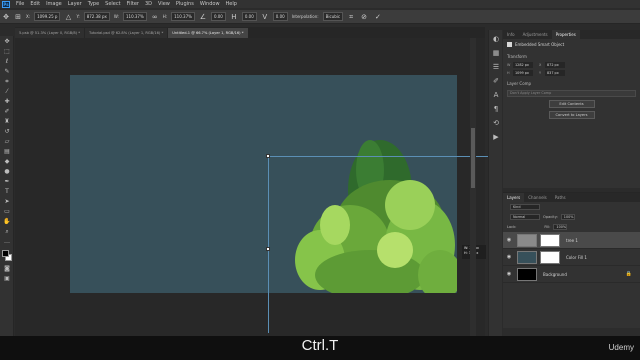  I want to click on properties-h-field: 1099 px, so click(523, 73).